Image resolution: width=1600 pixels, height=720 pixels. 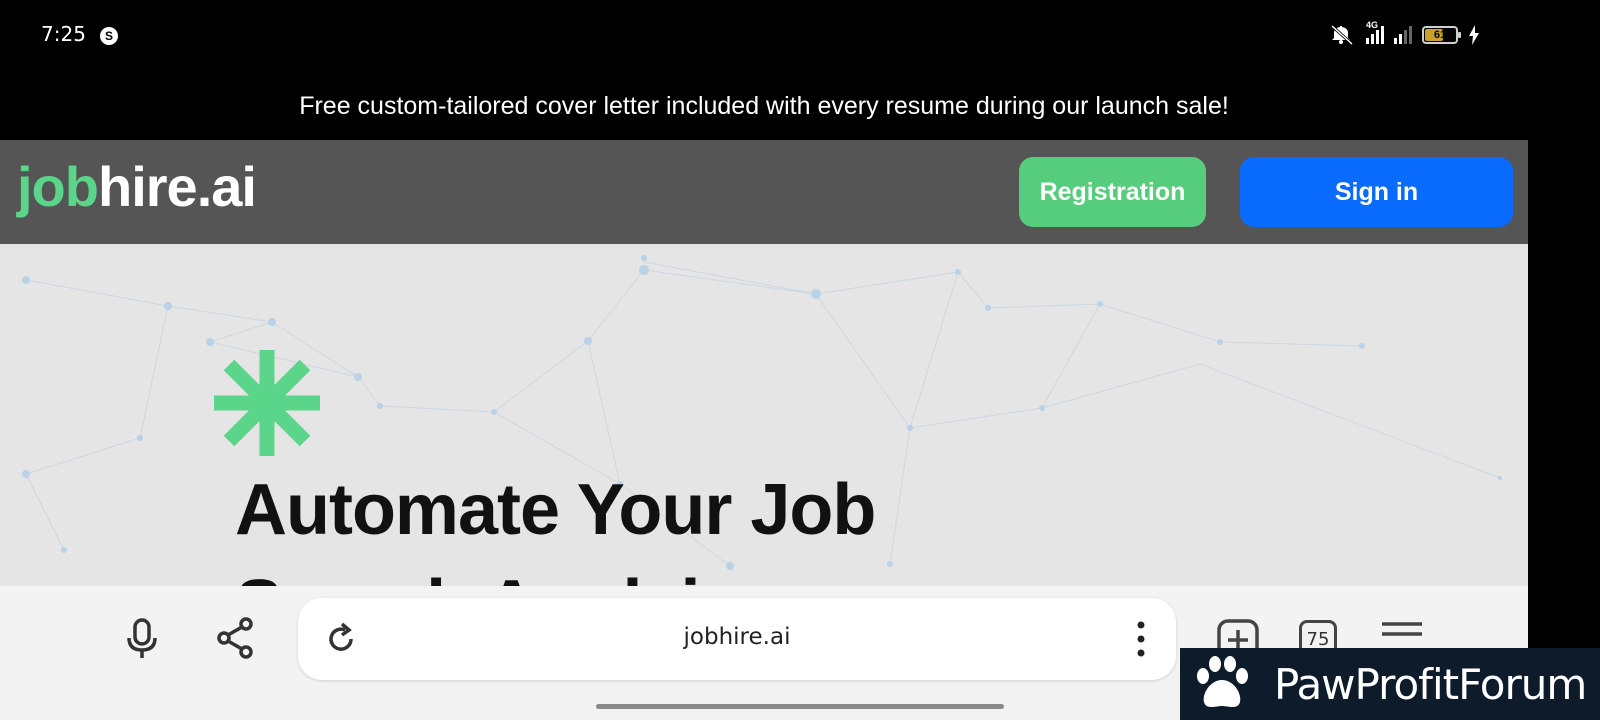 I want to click on logo-part-job: job, so click(x=58, y=186).